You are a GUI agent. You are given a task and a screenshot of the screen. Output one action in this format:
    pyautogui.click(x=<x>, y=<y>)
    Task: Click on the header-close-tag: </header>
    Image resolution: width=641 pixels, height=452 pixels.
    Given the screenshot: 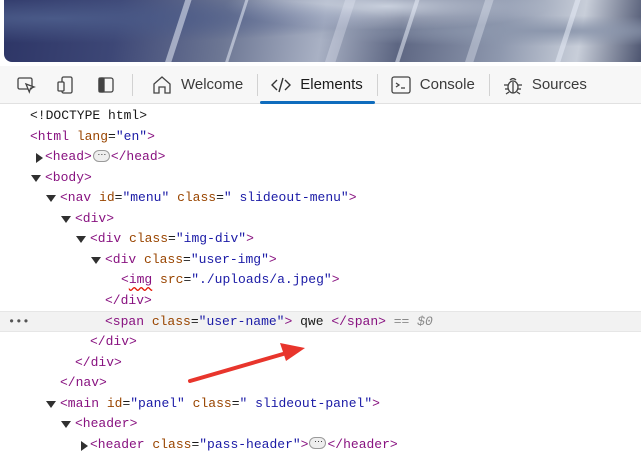 What is the action you would take?
    pyautogui.click(x=362, y=444)
    